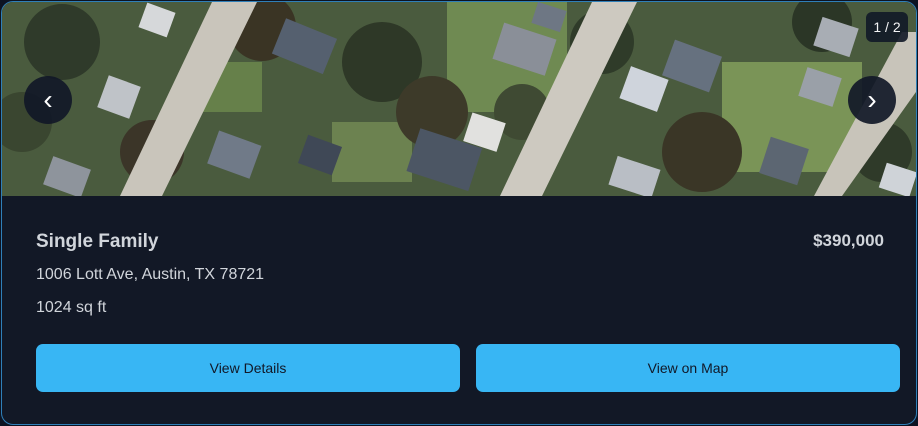  I want to click on next-photo-button: ›, so click(872, 100).